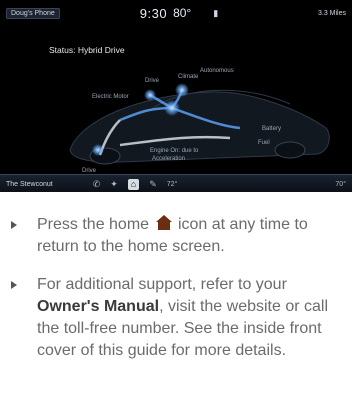  What do you see at coordinates (96, 183) in the screenshot?
I see `phone-icon: ✆` at bounding box center [96, 183].